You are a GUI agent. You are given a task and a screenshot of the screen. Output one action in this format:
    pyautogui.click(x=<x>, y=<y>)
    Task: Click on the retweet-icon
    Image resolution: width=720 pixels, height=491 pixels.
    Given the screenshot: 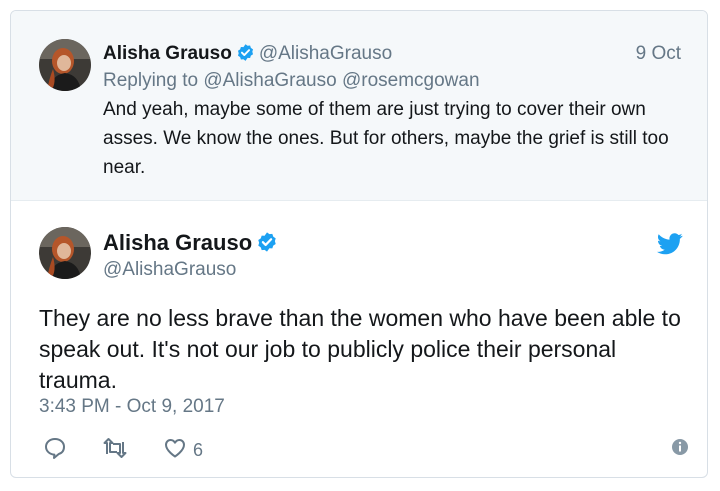 What is the action you would take?
    pyautogui.click(x=115, y=450)
    